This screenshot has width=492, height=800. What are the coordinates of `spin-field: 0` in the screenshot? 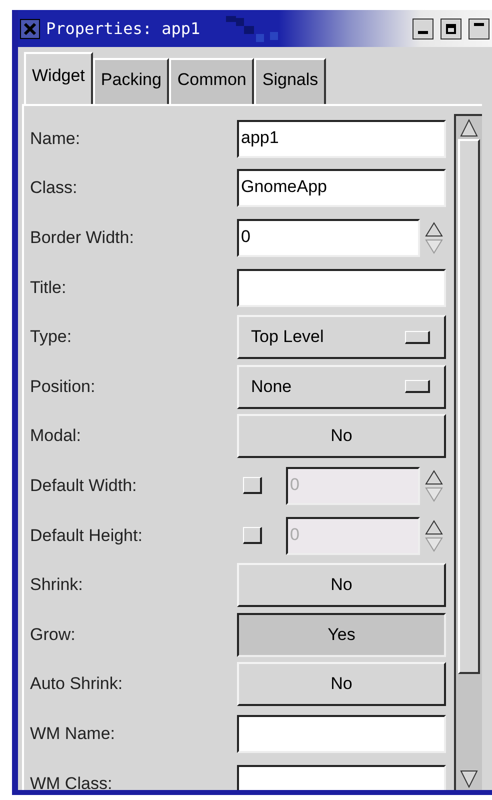 It's located at (328, 237).